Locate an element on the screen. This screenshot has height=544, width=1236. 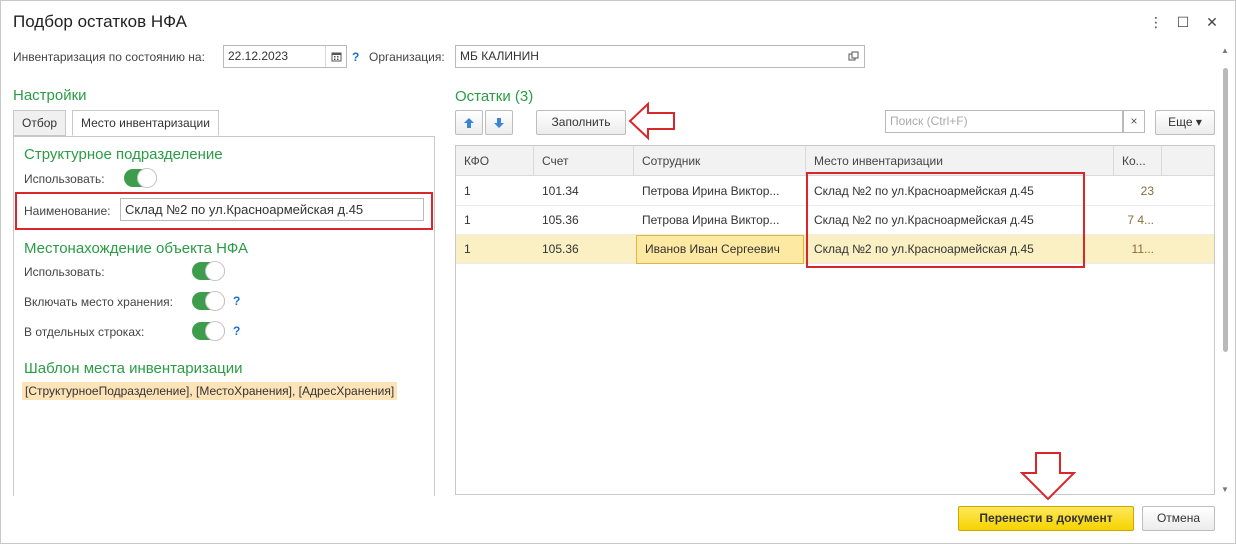
column-employee: Сотрудник is located at coordinates (720, 161).